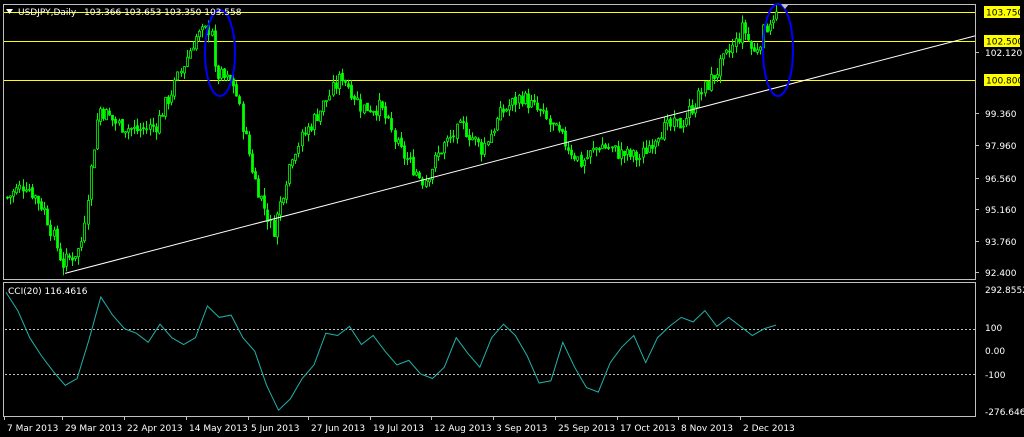  Describe the element at coordinates (995, 376) in the screenshot. I see `cci-tick-label-3: -100` at that location.